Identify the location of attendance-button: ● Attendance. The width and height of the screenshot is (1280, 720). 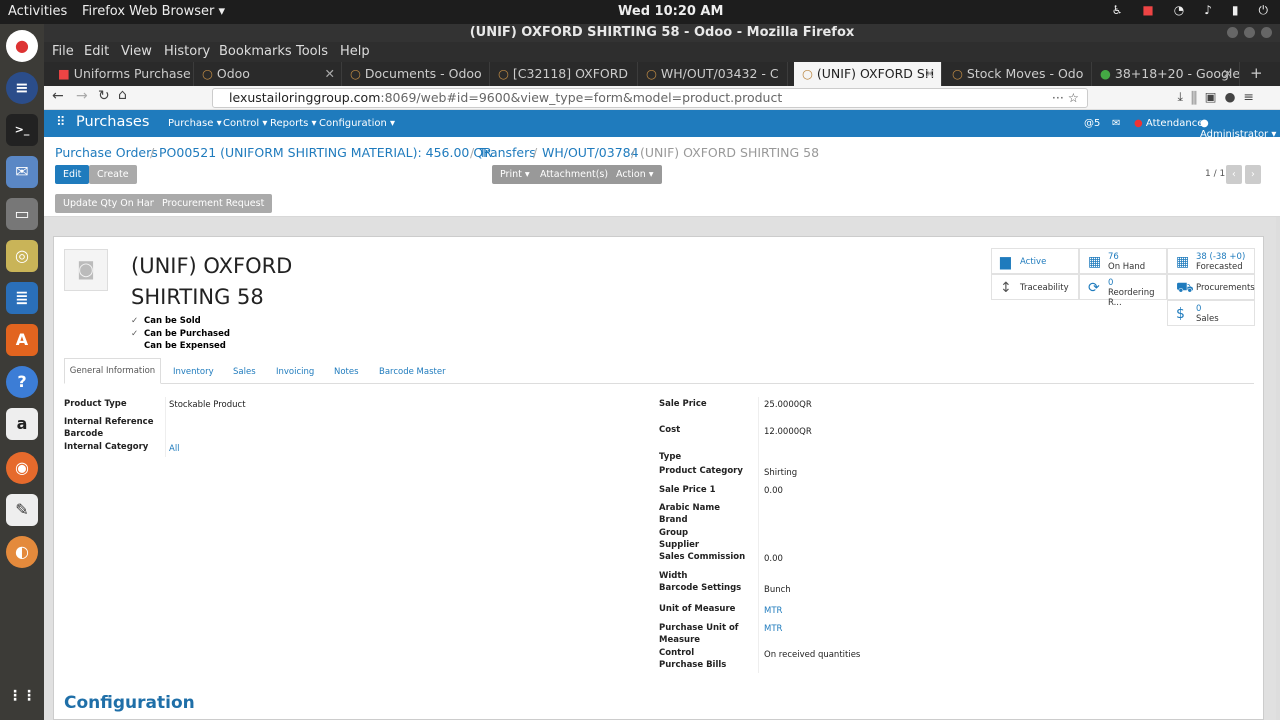
(1168, 123).